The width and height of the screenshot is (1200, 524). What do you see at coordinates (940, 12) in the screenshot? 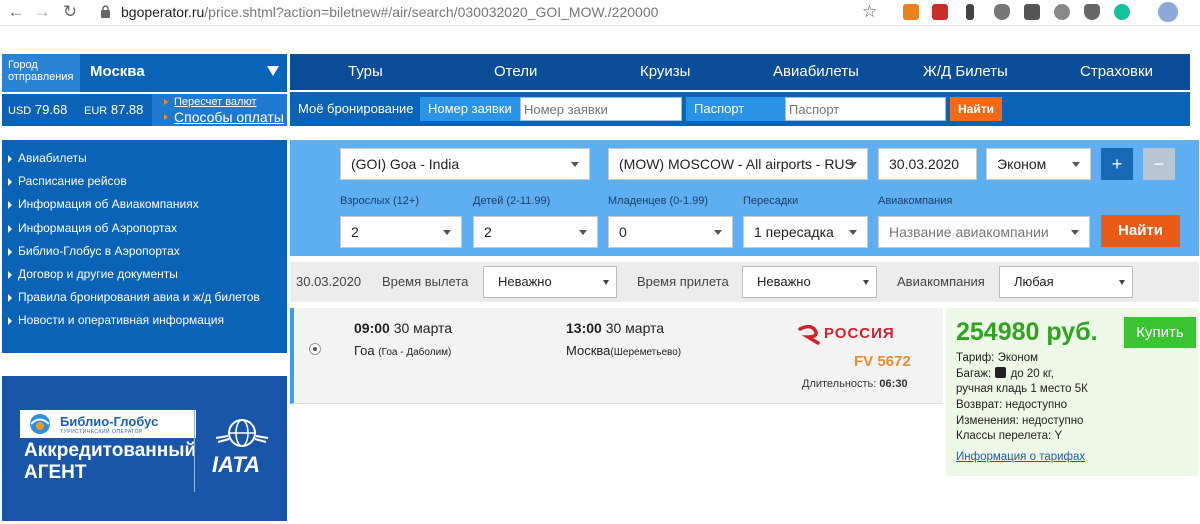
I see `pdf-icon` at bounding box center [940, 12].